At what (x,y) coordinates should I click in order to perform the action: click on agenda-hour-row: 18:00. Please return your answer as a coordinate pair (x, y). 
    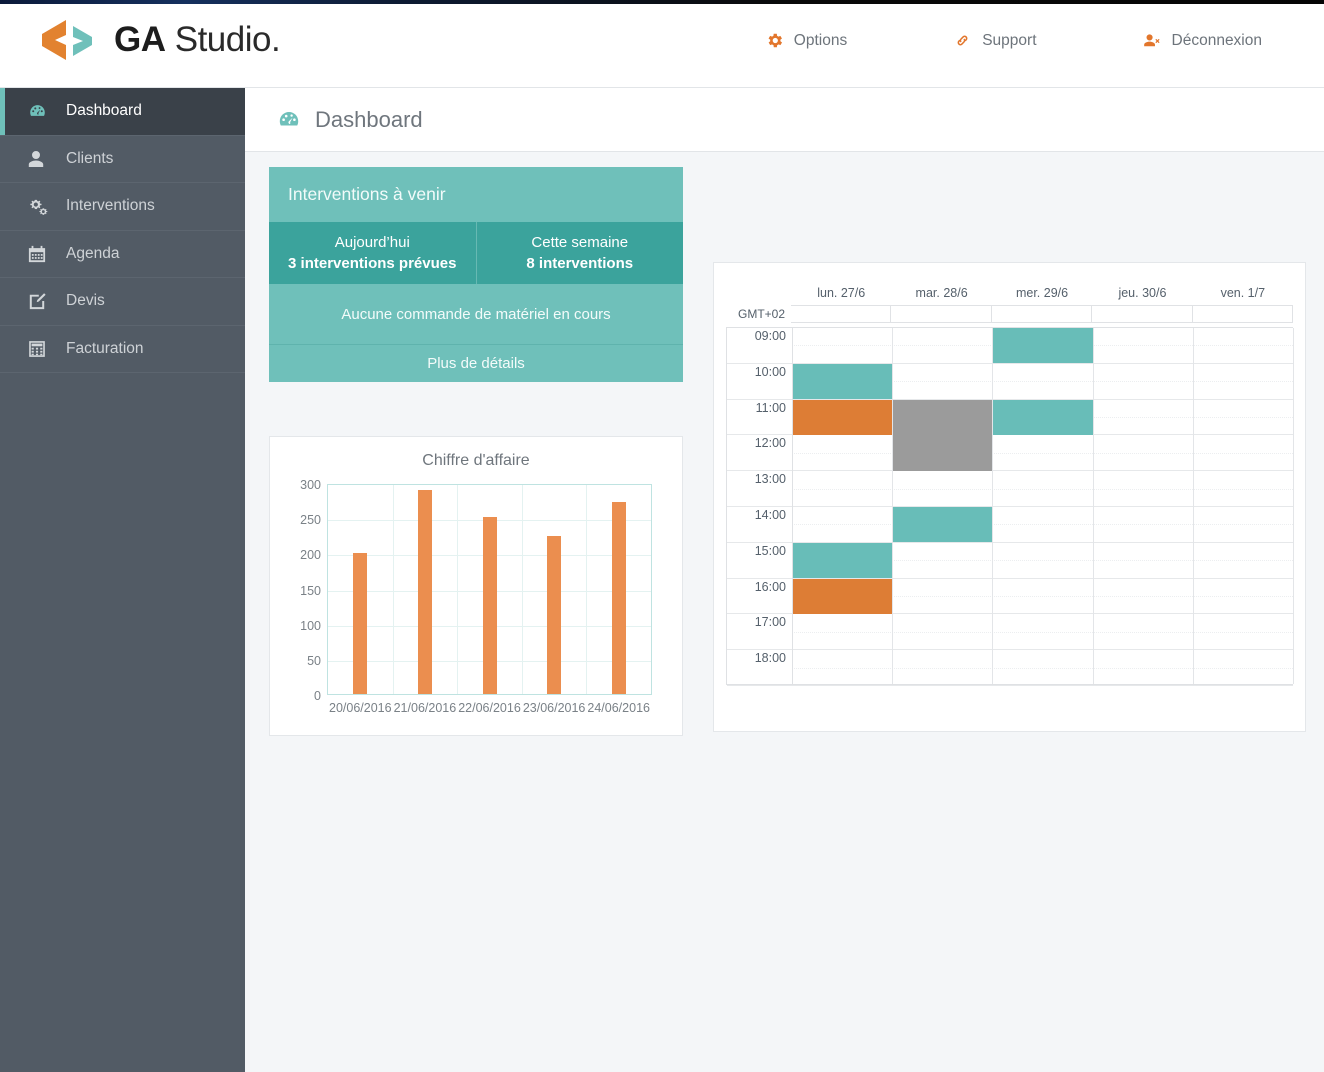
    Looking at the image, I should click on (1010, 668).